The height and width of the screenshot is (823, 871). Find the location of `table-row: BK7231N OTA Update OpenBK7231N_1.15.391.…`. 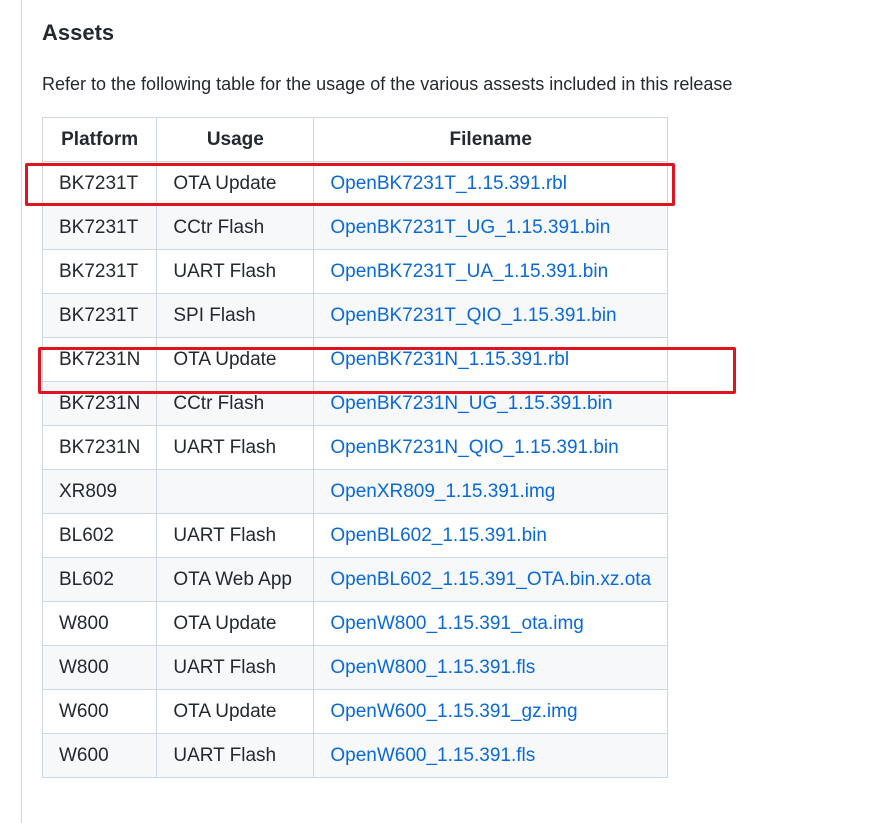

table-row: BK7231N OTA Update OpenBK7231N_1.15.391.… is located at coordinates (355, 359).